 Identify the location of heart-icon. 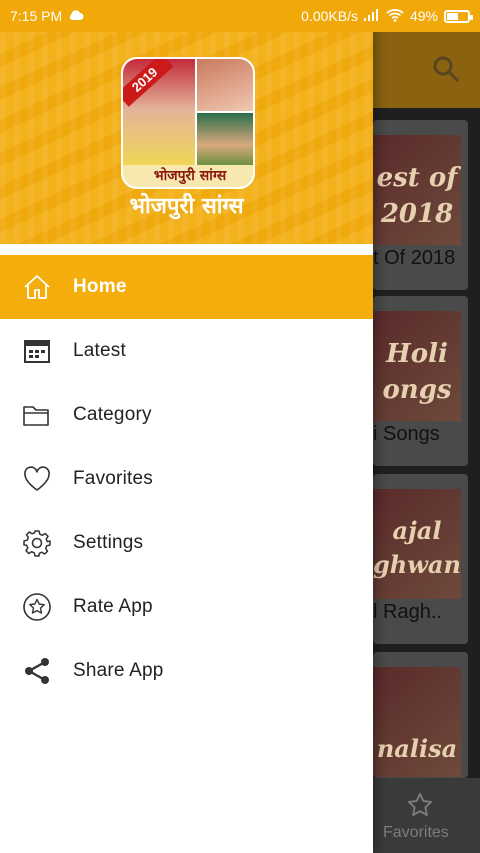
(37, 479).